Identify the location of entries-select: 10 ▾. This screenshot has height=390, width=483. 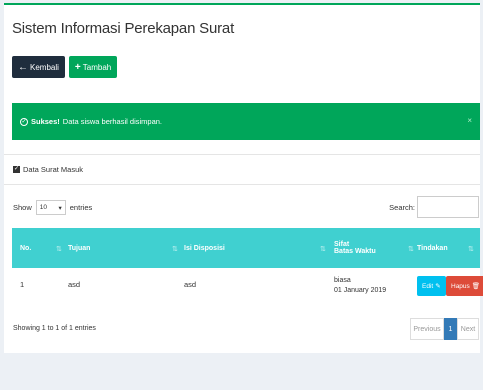
(50, 207).